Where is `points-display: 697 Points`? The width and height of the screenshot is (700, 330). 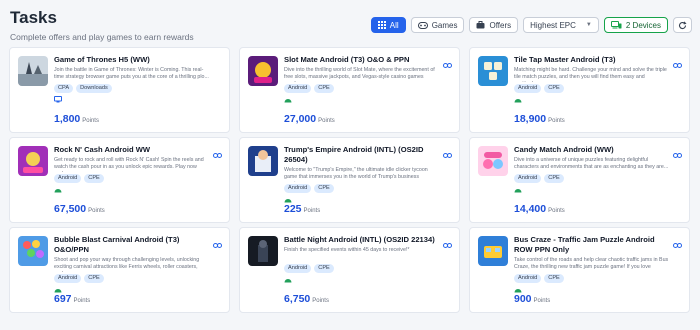 points-display: 697 Points is located at coordinates (72, 299).